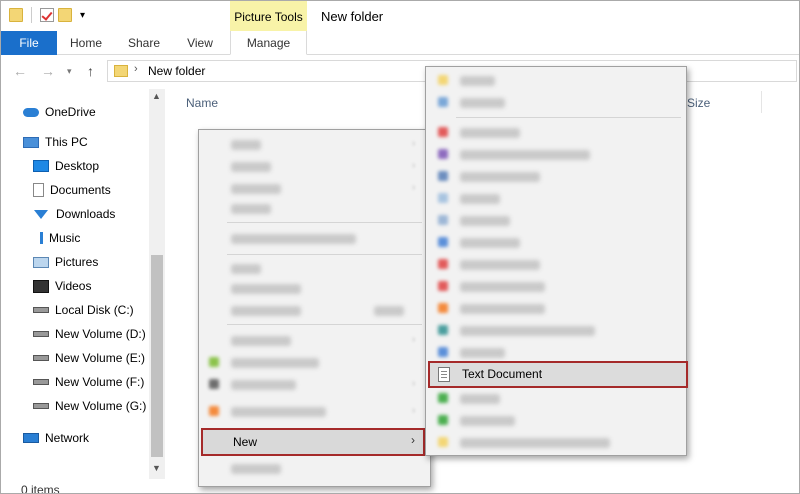 Image resolution: width=800 pixels, height=494 pixels. Describe the element at coordinates (48, 71) in the screenshot. I see `forward-icon: →` at that location.